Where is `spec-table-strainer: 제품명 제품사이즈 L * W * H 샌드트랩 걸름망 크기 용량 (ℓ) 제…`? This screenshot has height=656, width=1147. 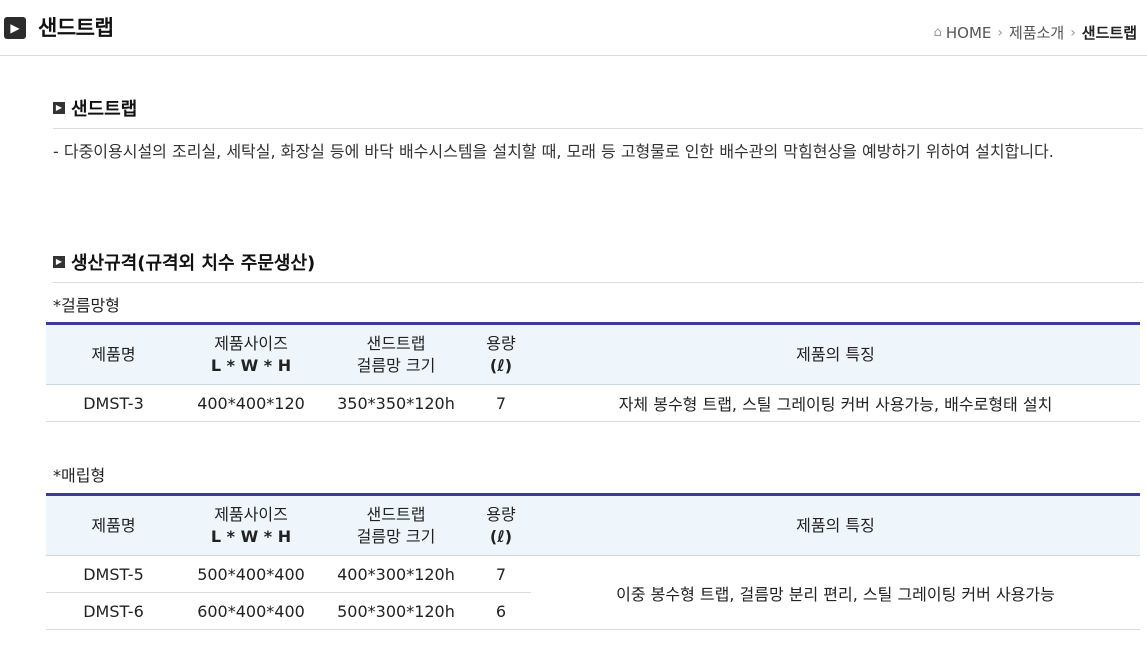
spec-table-strainer: 제품명 제품사이즈 L * W * H 샌드트랩 걸름망 크기 용량 (ℓ) 제… is located at coordinates (593, 372).